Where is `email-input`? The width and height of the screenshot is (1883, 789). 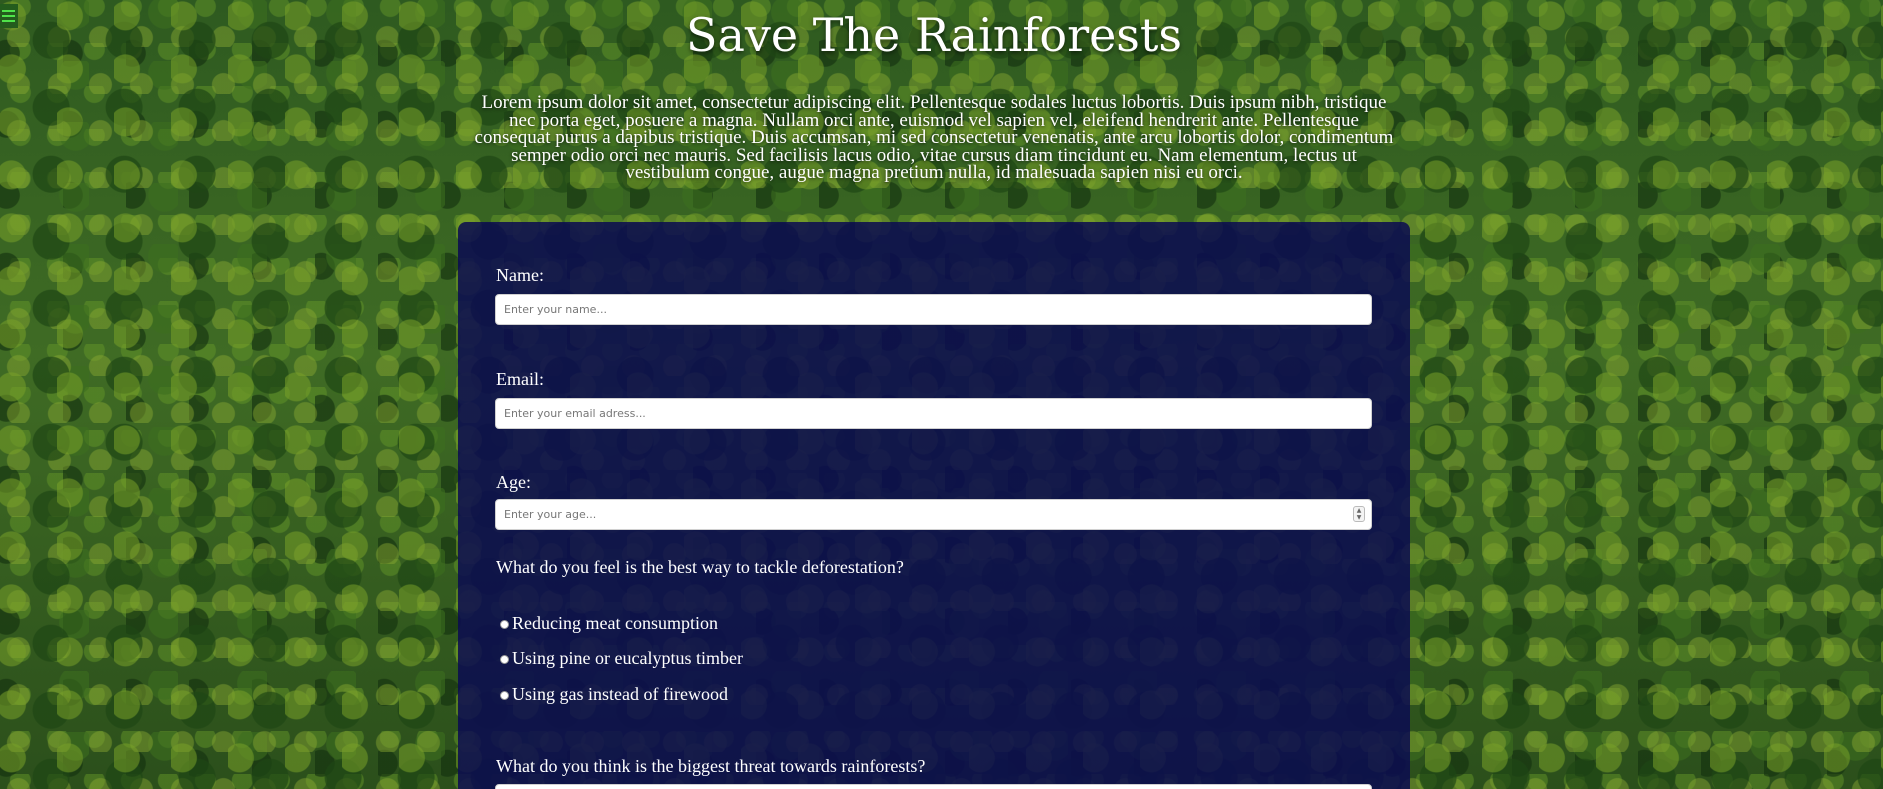
email-input is located at coordinates (933, 413).